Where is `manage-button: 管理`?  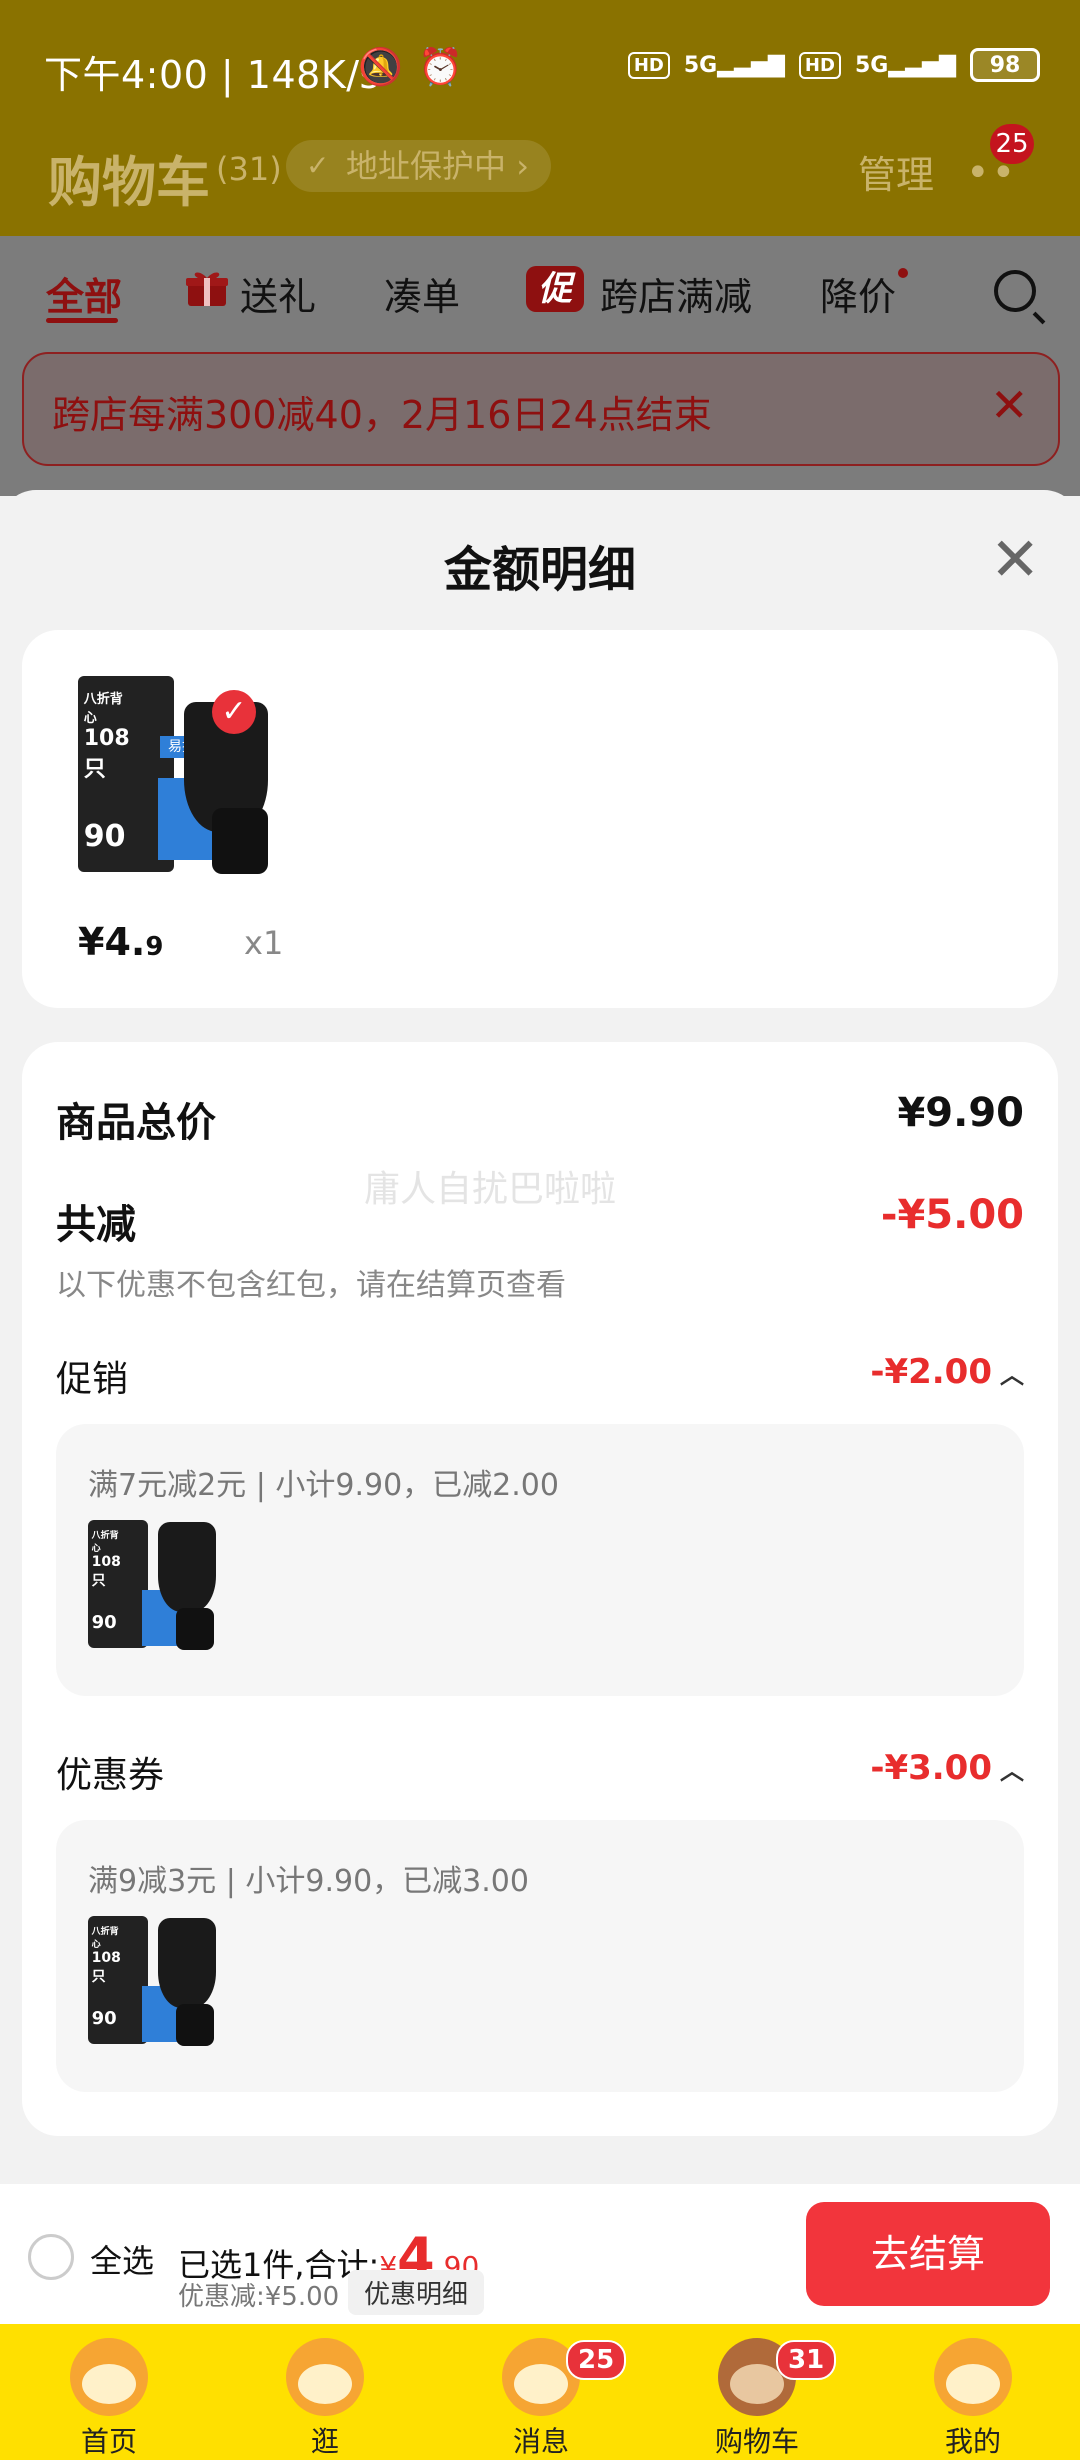
manage-button: 管理 is located at coordinates (896, 171).